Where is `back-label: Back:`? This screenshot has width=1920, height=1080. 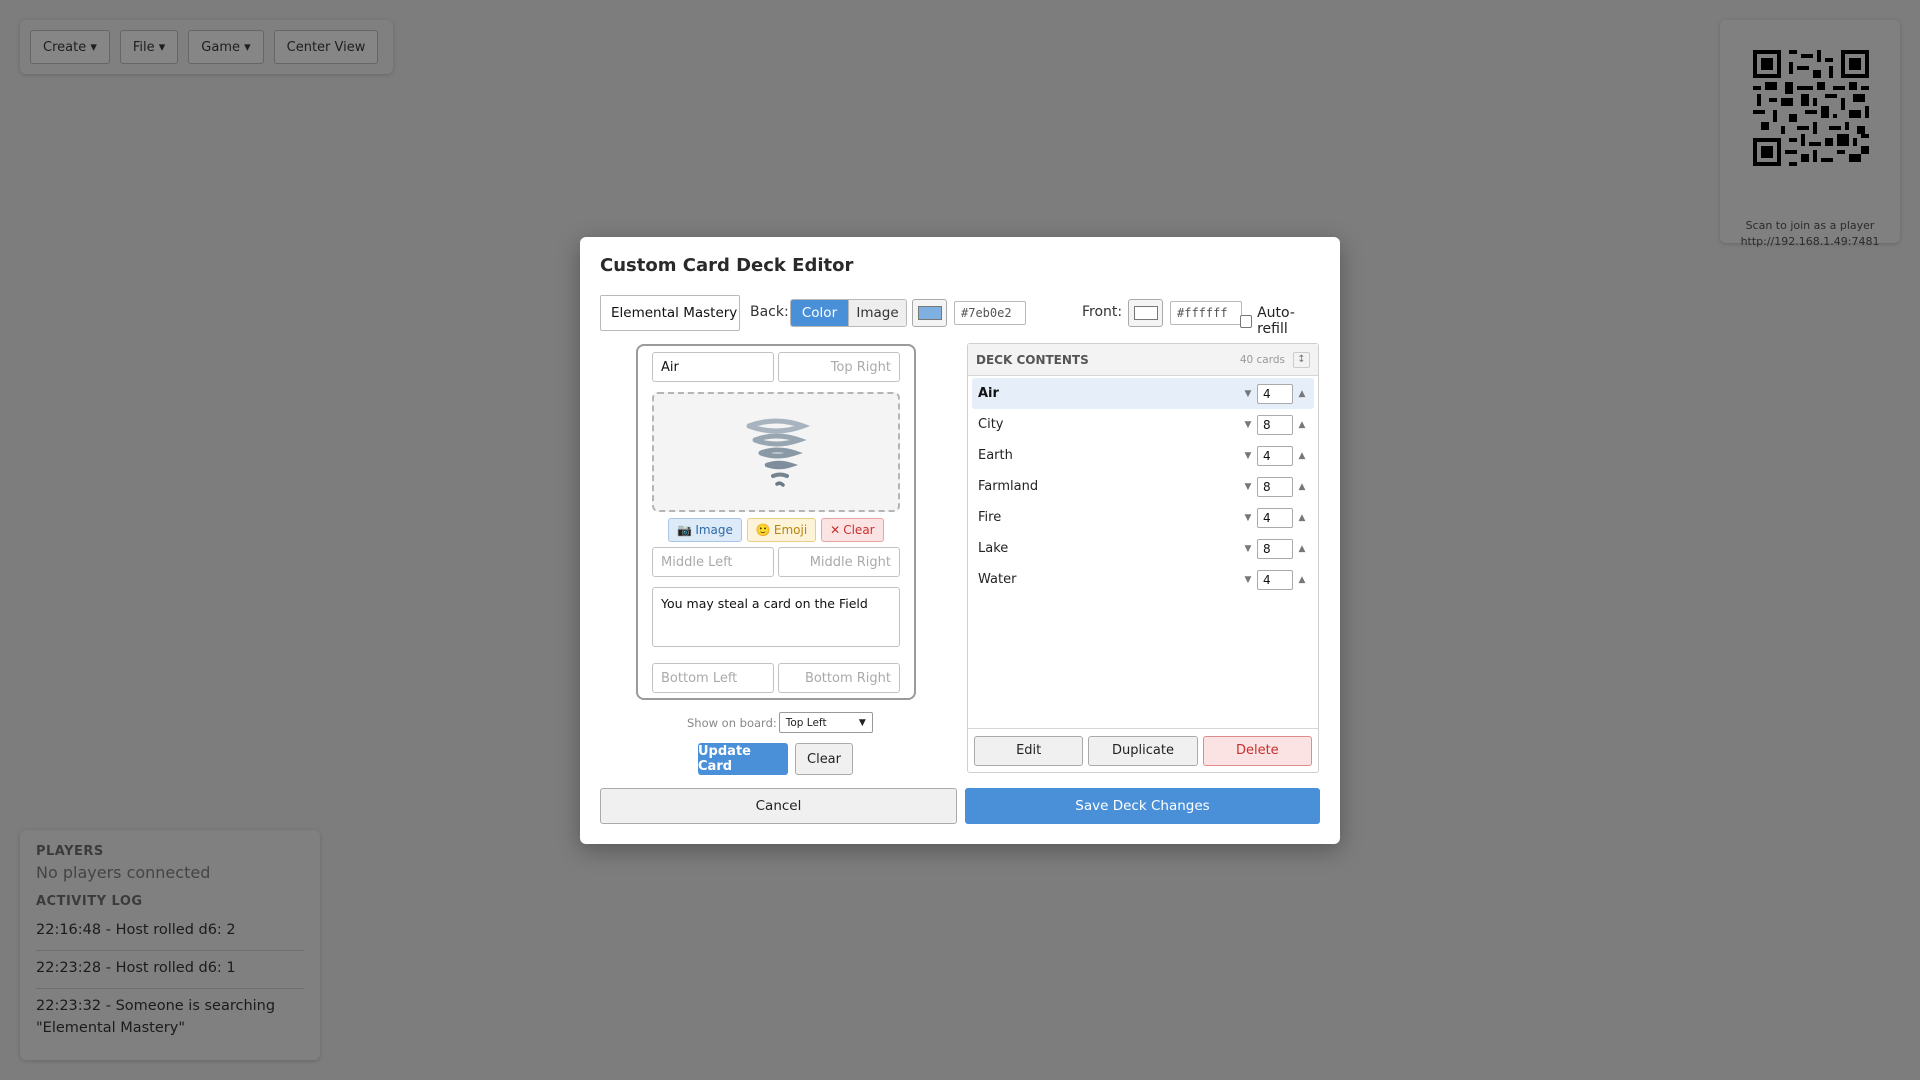 back-label: Back: is located at coordinates (769, 312).